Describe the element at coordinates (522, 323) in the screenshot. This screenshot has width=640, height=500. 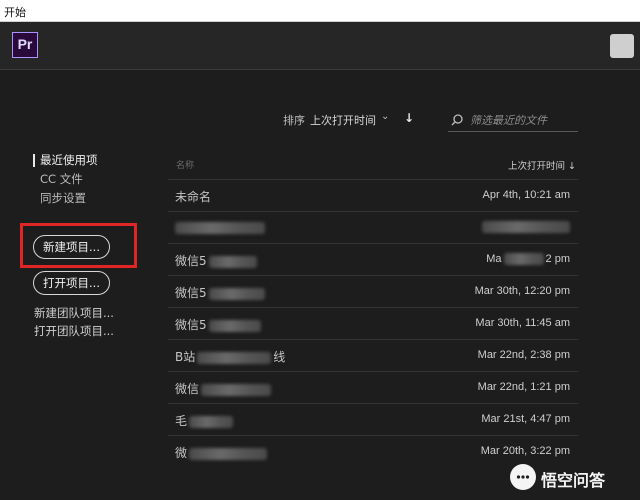
I see `file-date: Mar 30th, 11:45 am` at that location.